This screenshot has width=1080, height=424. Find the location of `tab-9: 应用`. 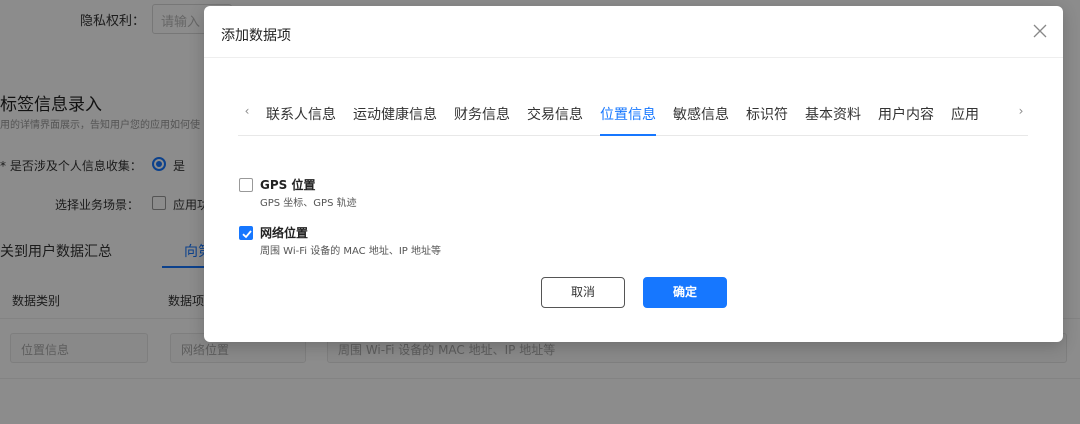

tab-9: 应用 is located at coordinates (965, 120).